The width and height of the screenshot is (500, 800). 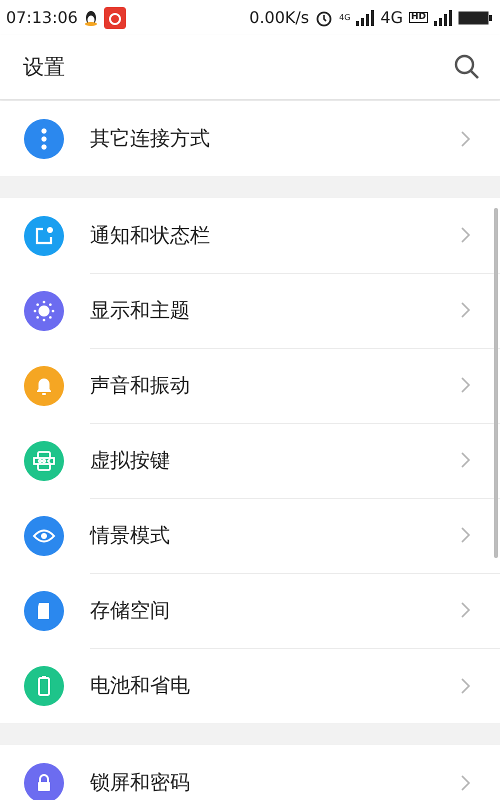 I want to click on battery-status-icon, so click(x=475, y=17).